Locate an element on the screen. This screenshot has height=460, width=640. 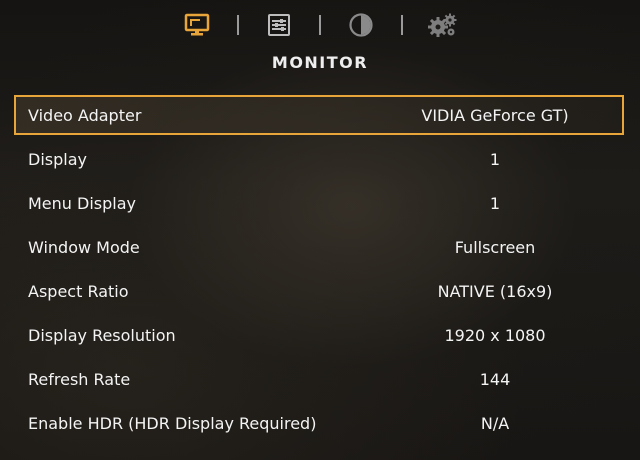
page-title: MONITOR is located at coordinates (320, 62).